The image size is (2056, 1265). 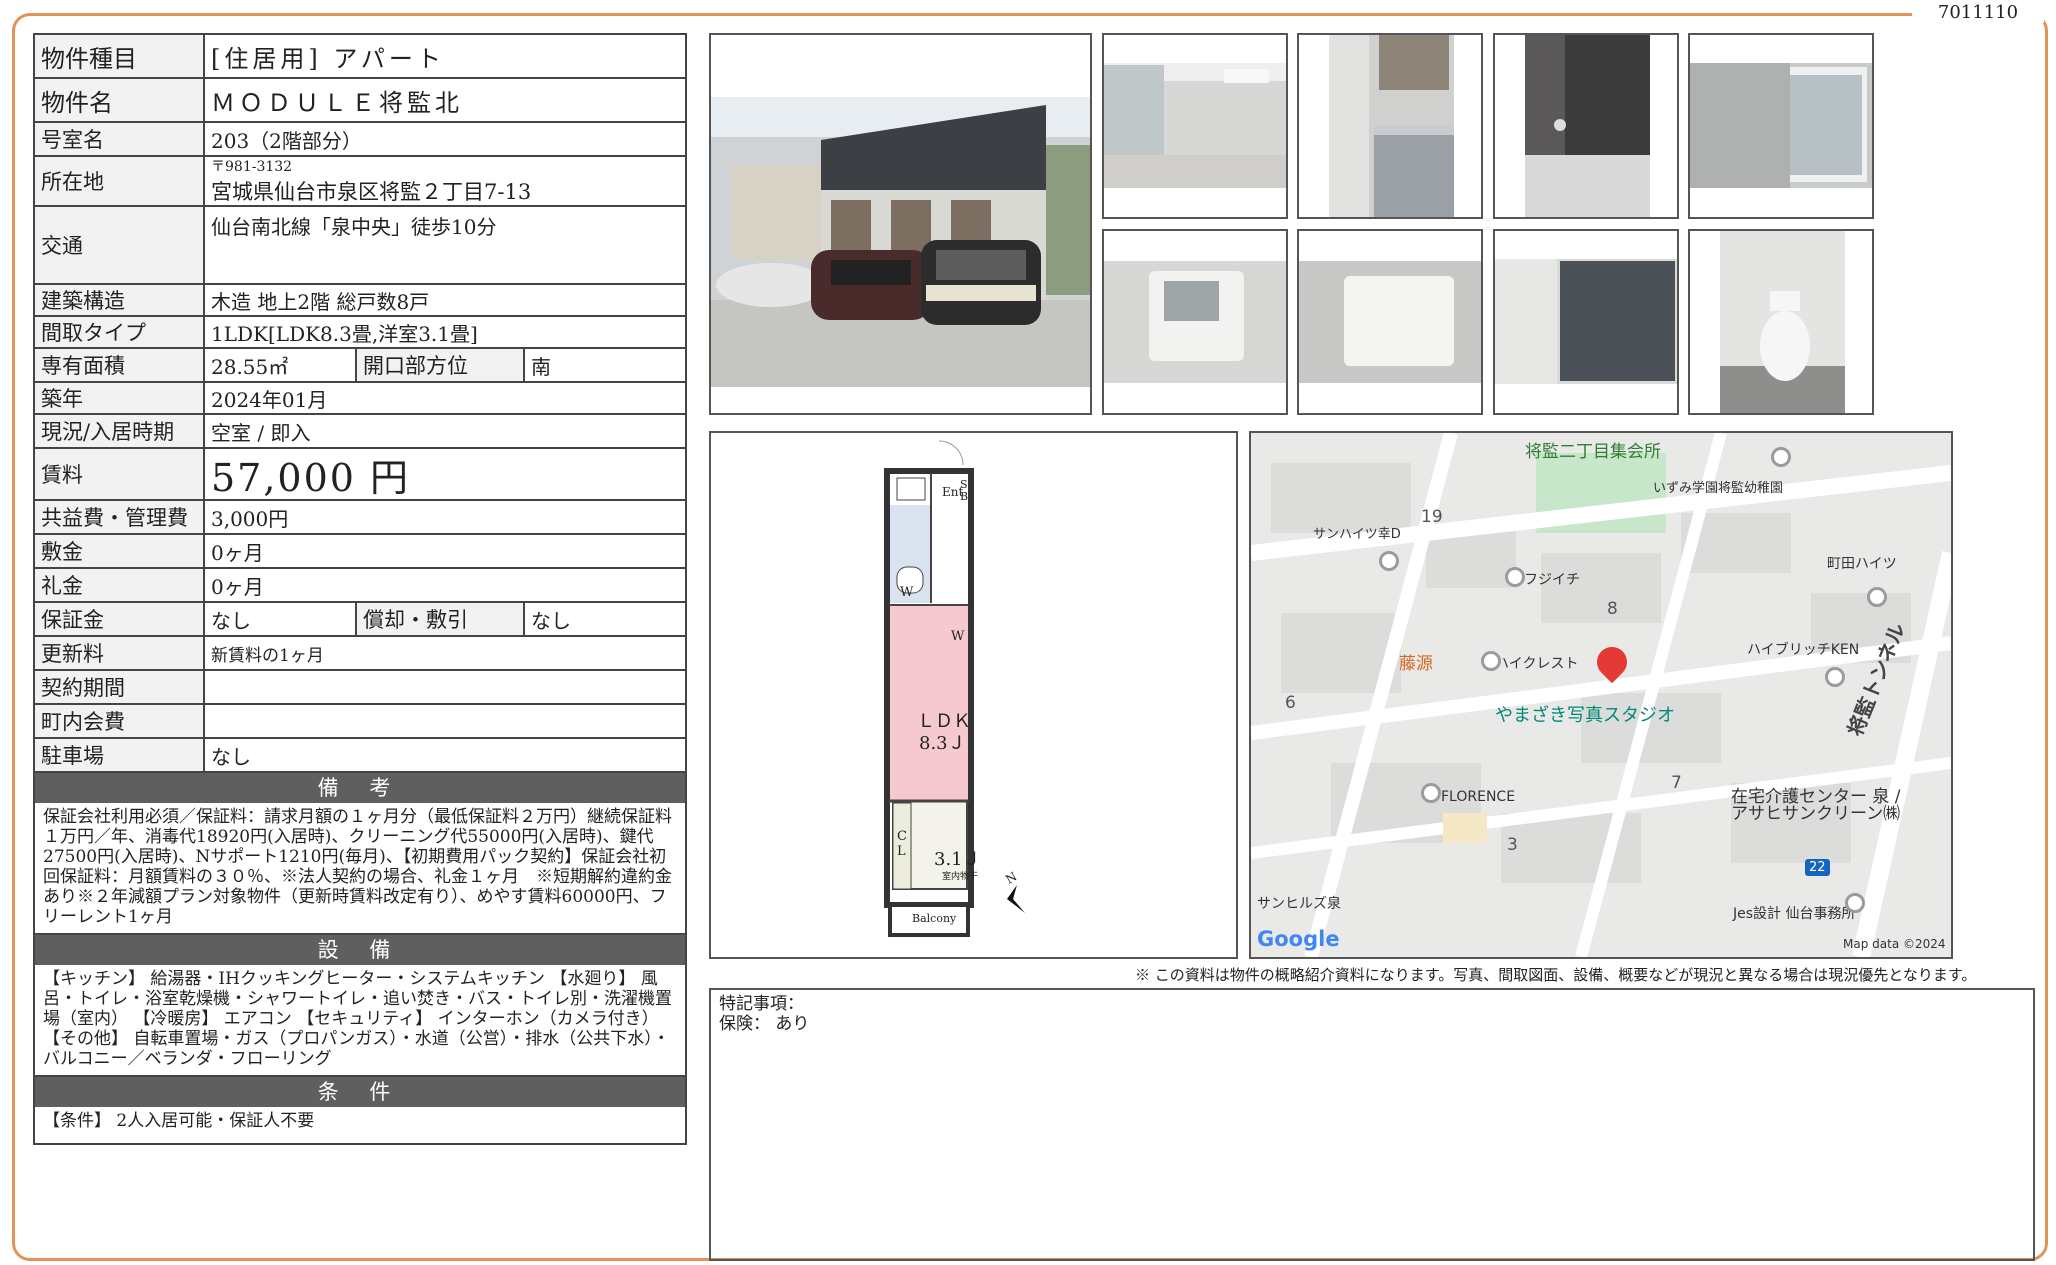 I want to click on row-guarantee: 保証金 なし 償却・敷引 なし, so click(x=360, y=620).